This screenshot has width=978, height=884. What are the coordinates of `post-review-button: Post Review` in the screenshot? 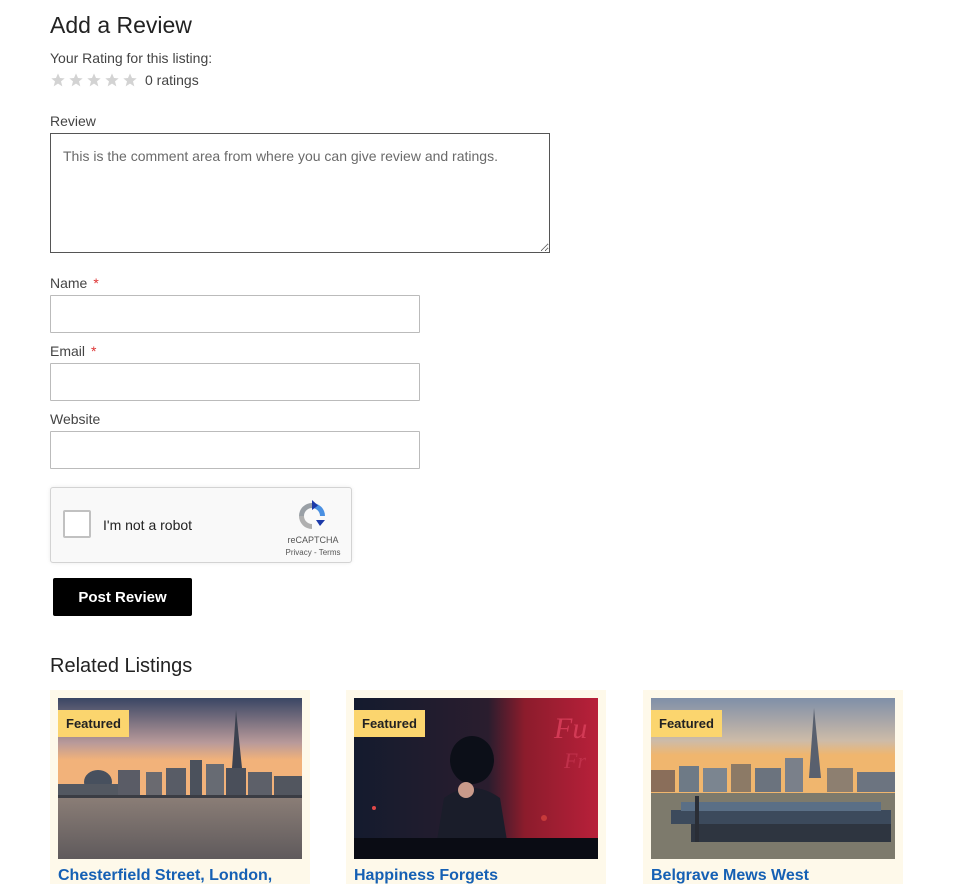 It's located at (122, 597).